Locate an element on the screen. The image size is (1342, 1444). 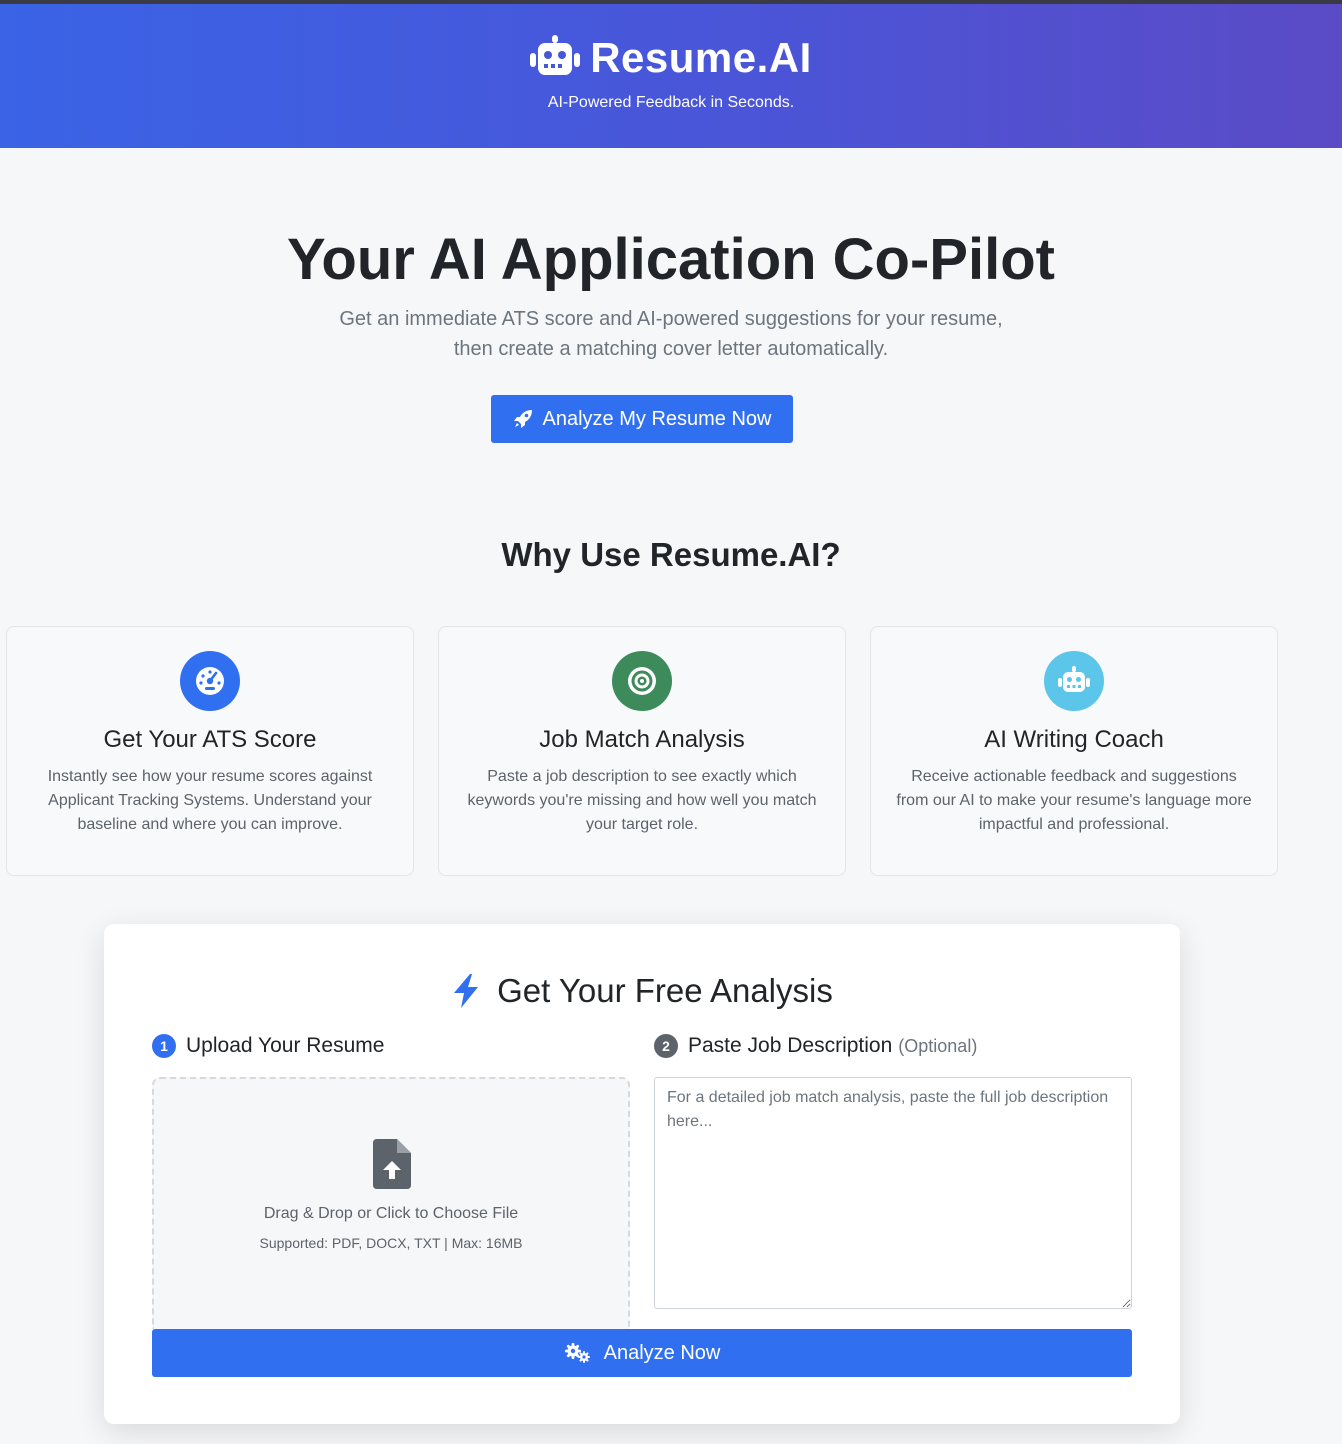
step-job-description-label: 2 Paste Job Description (Optional) is located at coordinates (815, 1046).